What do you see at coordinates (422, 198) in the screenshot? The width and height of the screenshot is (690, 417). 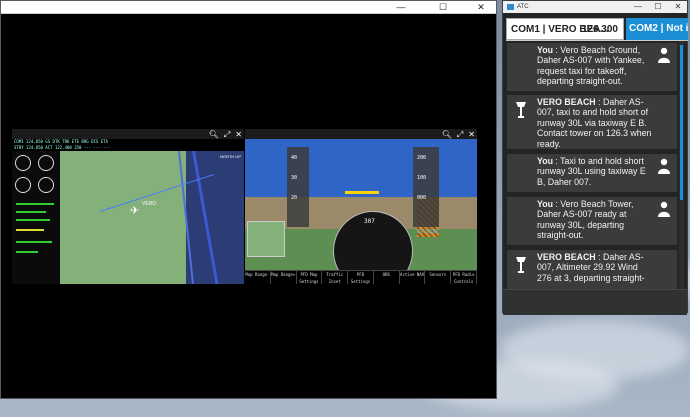 I see `alt-tick: 000` at bounding box center [422, 198].